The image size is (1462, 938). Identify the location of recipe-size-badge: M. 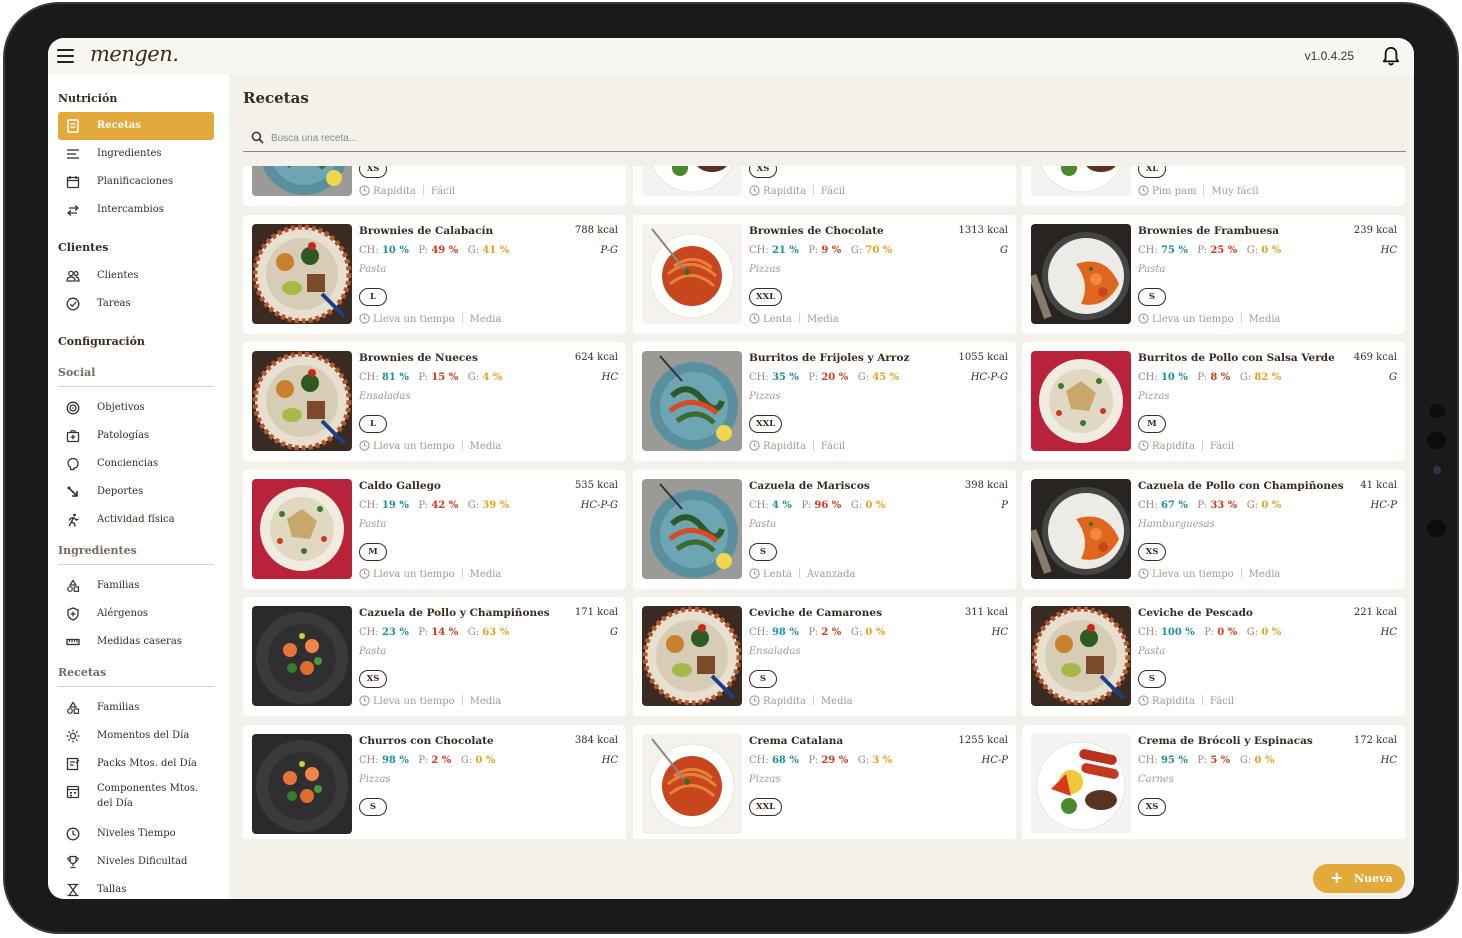
(1152, 424).